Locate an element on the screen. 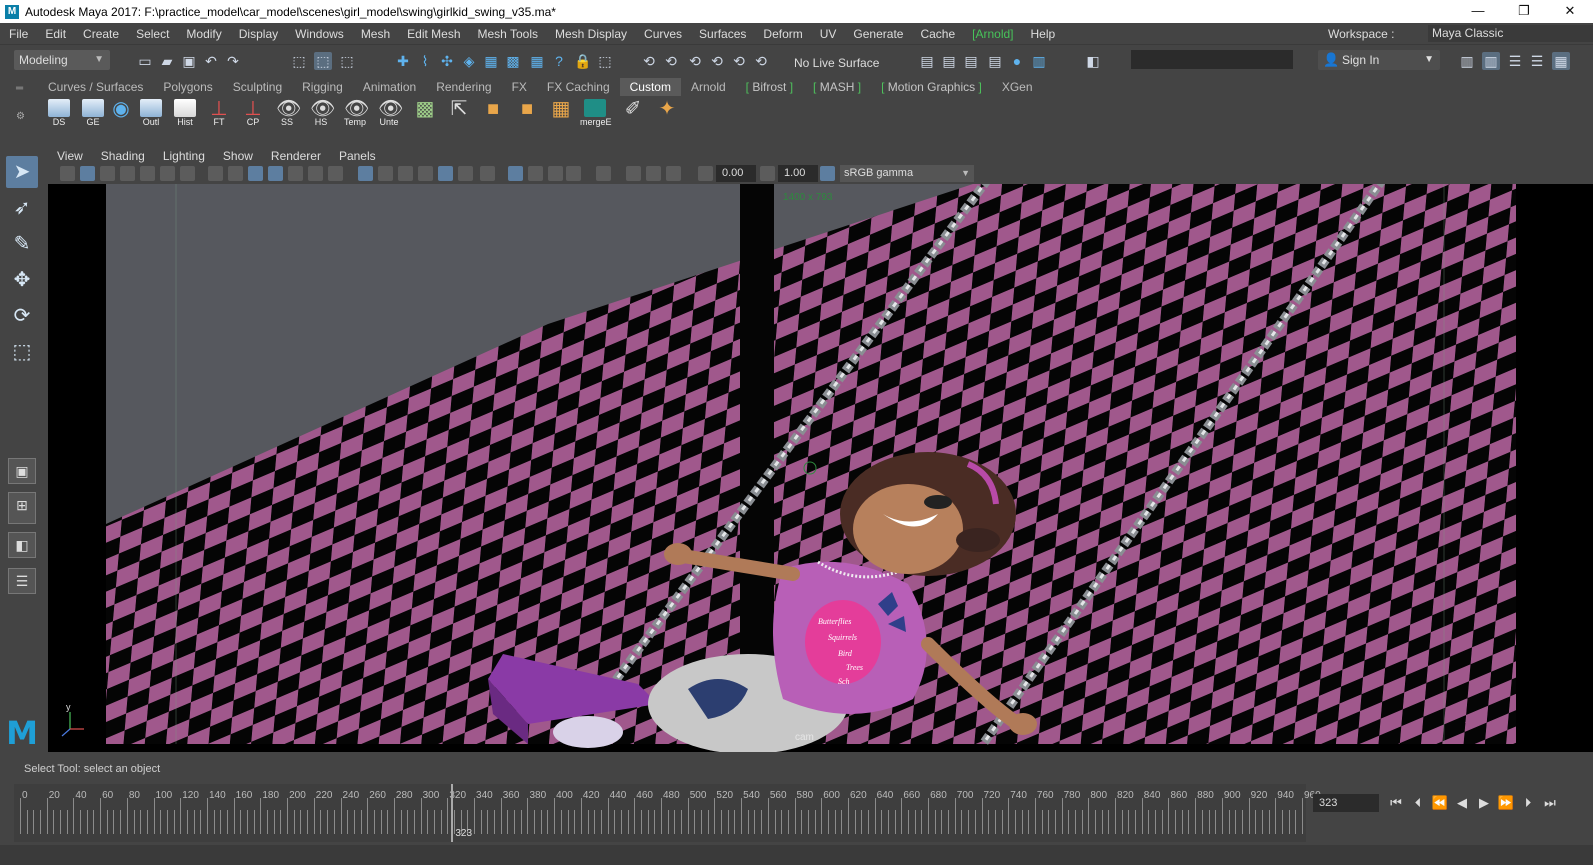 This screenshot has width=1593, height=865. reflection-icon: ⟲ is located at coordinates (739, 61).